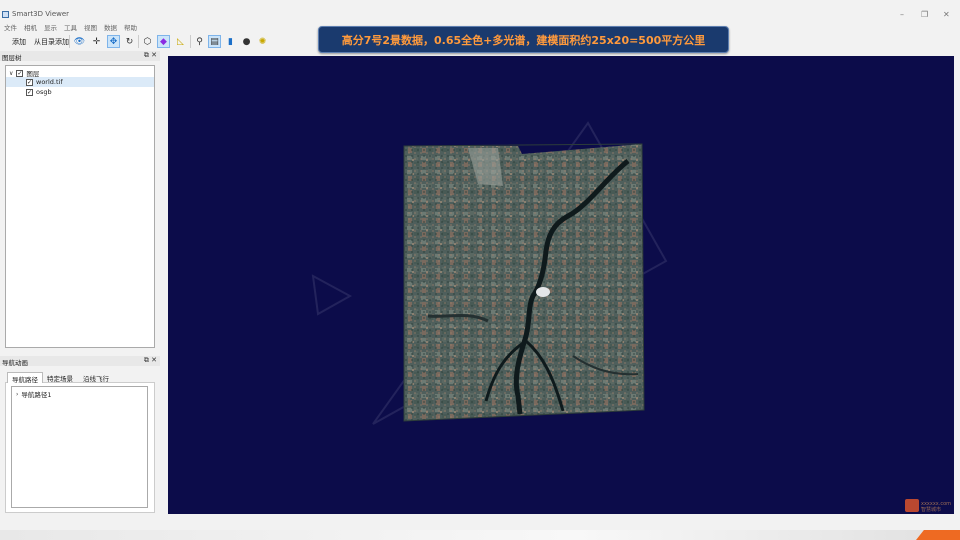  I want to click on document-icon: ▮, so click(230, 41).